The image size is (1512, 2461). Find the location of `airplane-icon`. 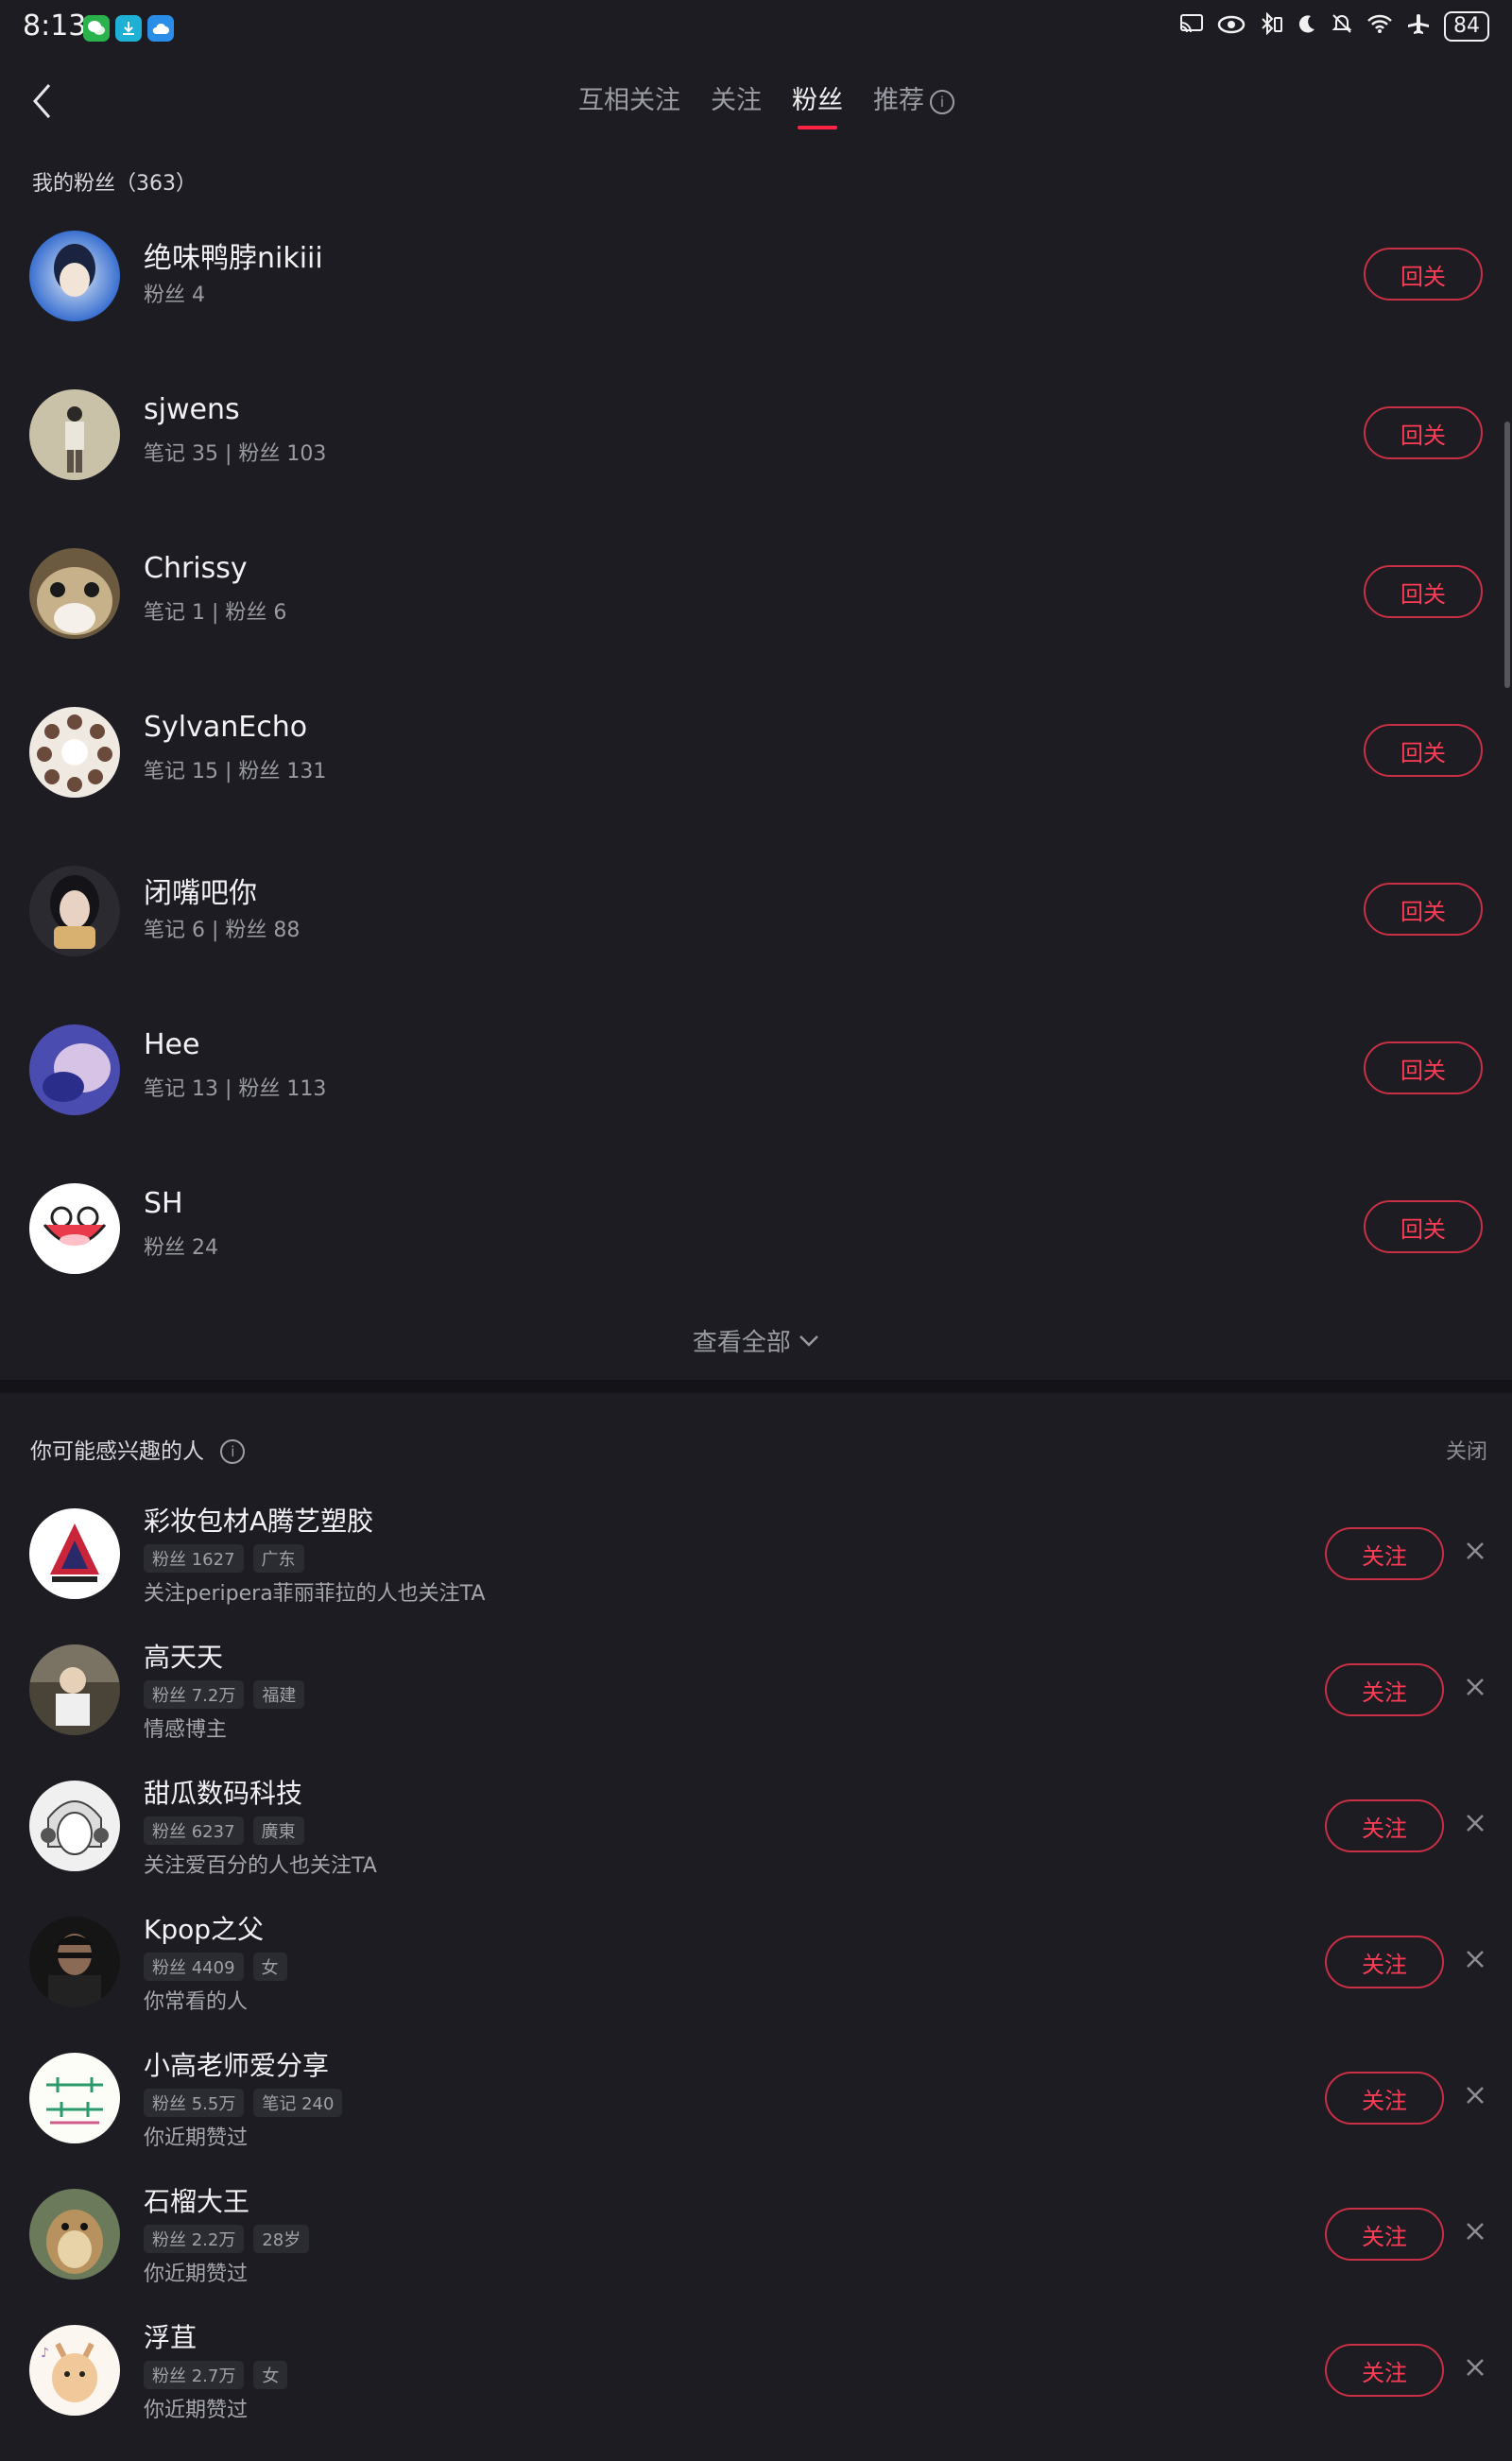

airplane-icon is located at coordinates (1418, 26).